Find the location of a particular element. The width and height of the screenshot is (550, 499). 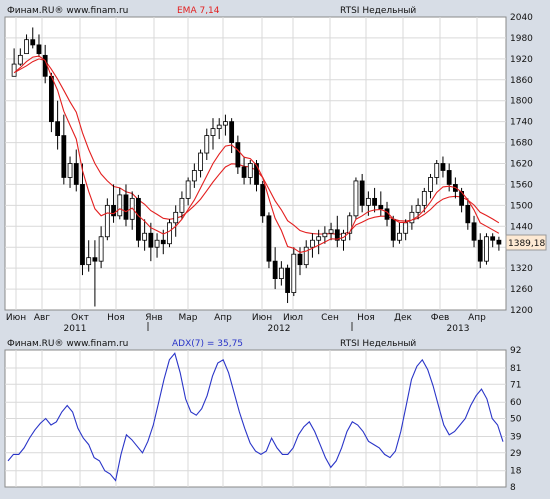

price-x-month-label: Янв is located at coordinates (153, 318).